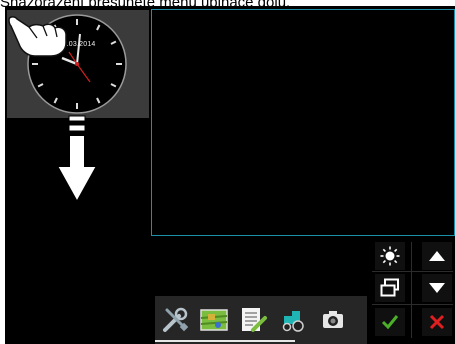 Image resolution: width=455 pixels, height=344 pixels. I want to click on window-switch-button, so click(390, 288).